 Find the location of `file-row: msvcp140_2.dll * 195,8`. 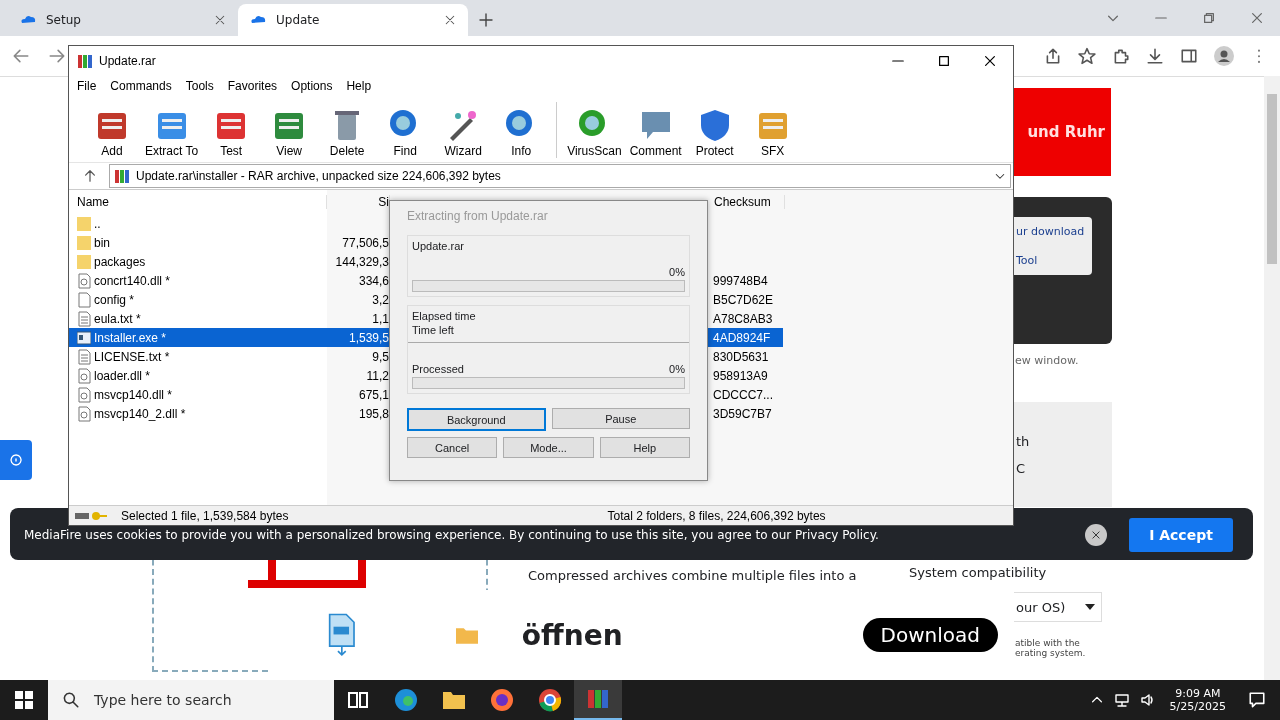

file-row: msvcp140_2.dll * 195,8 is located at coordinates (229, 413).